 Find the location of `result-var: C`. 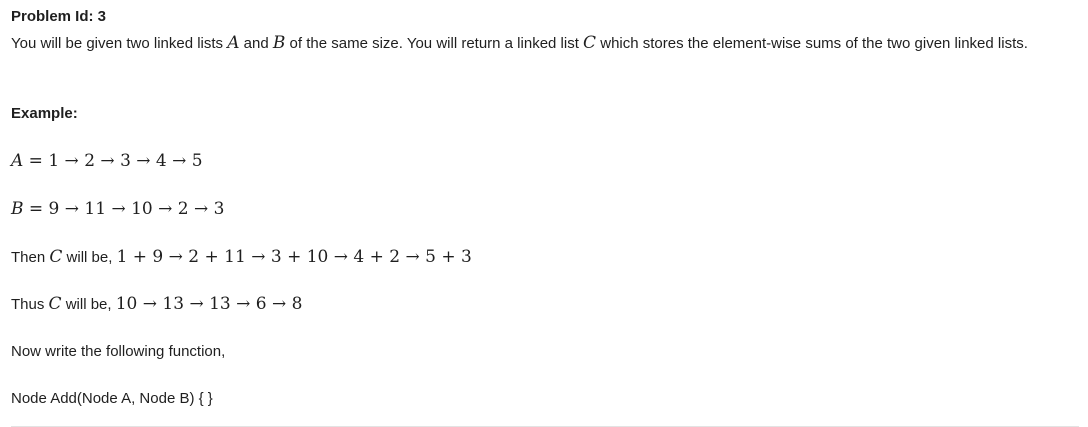

result-var: C is located at coordinates (55, 304).